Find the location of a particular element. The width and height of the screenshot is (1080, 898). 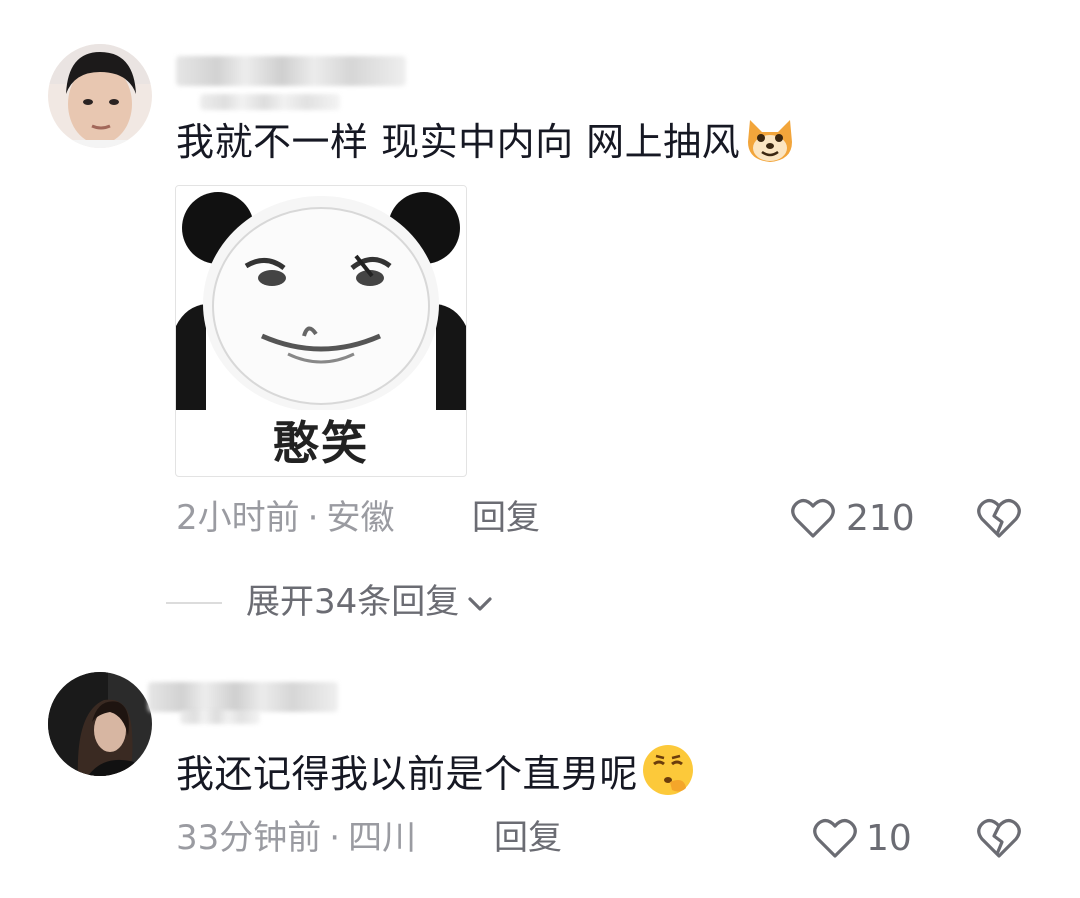

location: 四川 is located at coordinates (382, 838).